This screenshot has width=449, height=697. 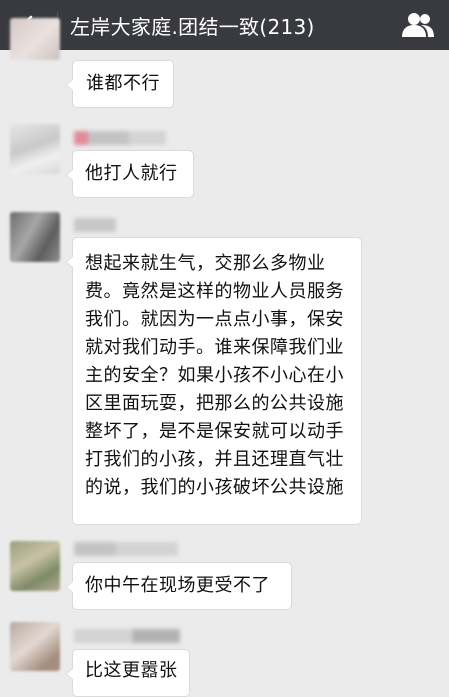 I want to click on message-bubble: 他打人就行, so click(x=130, y=174).